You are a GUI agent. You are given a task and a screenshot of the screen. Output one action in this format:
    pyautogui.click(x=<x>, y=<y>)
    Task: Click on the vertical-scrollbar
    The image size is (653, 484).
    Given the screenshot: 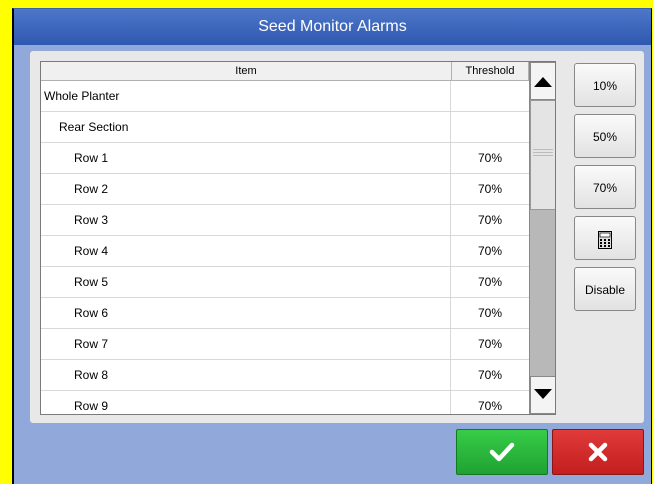 What is the action you would take?
    pyautogui.click(x=542, y=238)
    